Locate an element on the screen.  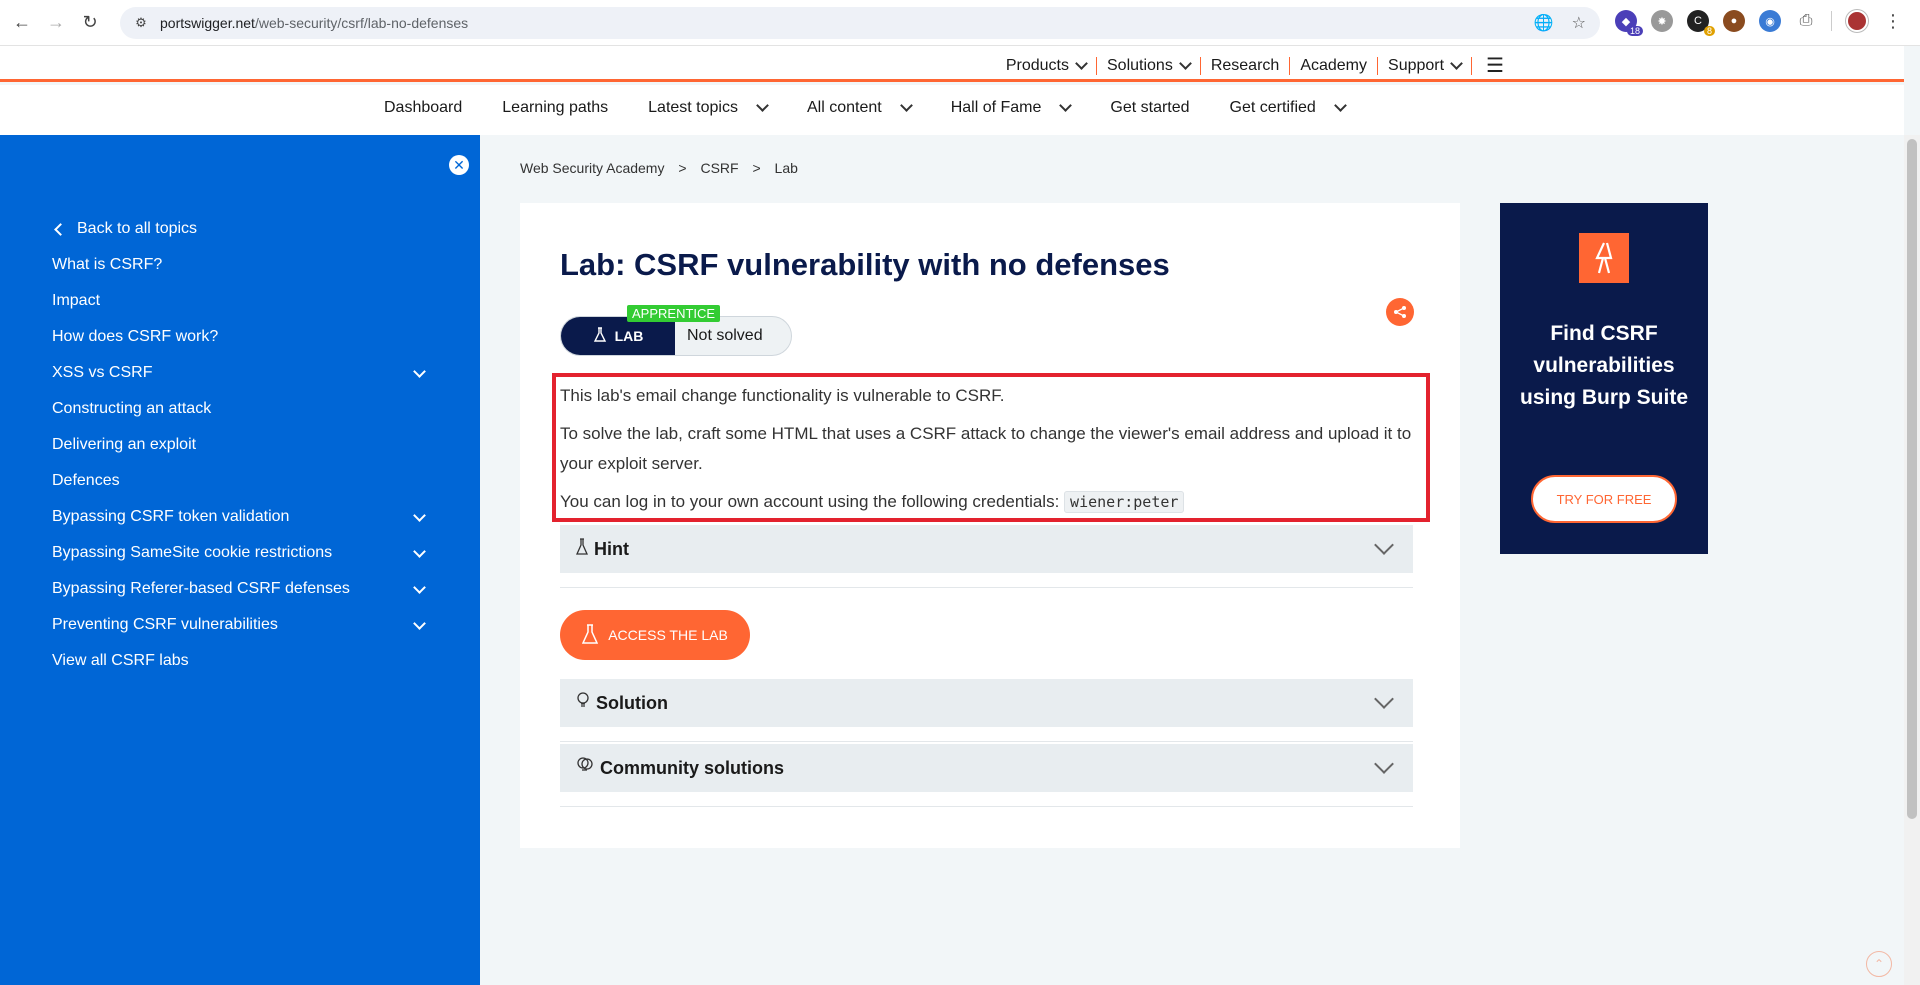
sidebar-item: Defences is located at coordinates (242, 481).